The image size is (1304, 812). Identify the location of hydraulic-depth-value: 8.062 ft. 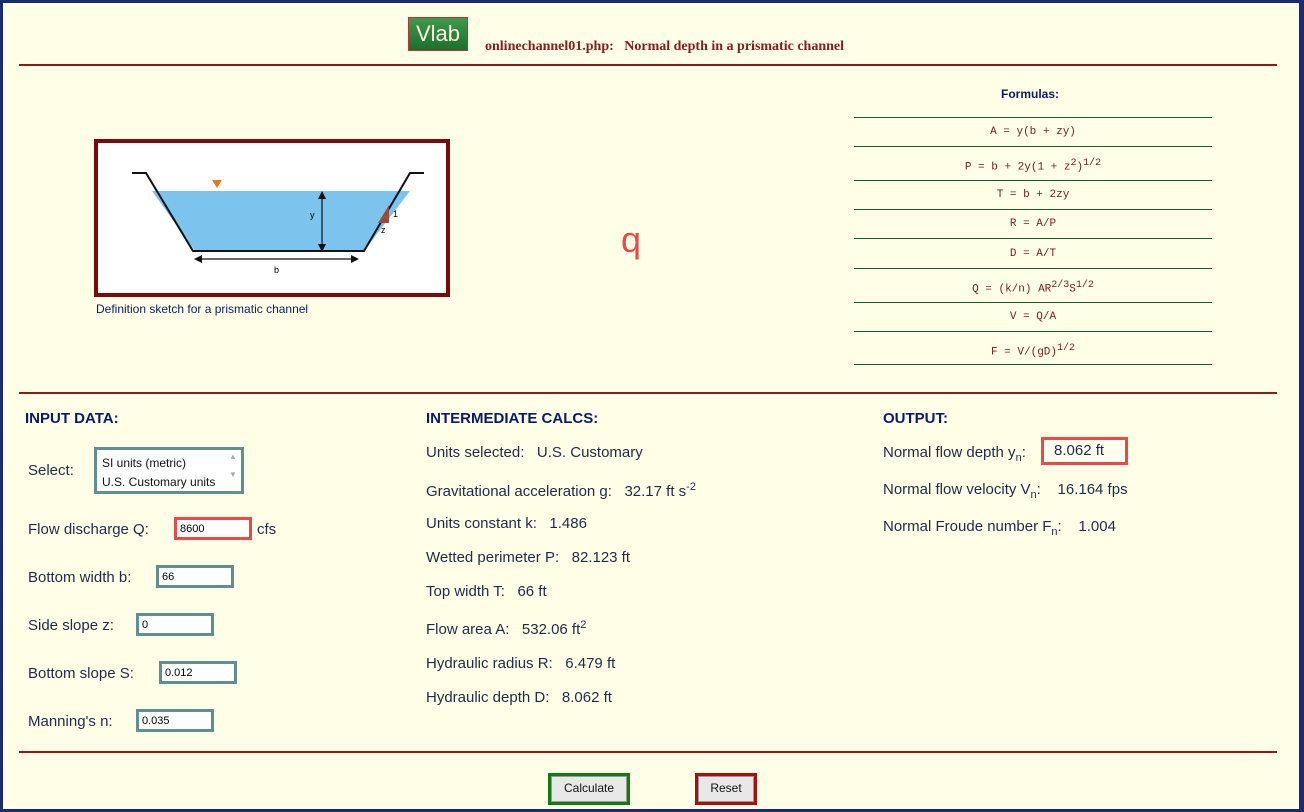
(586, 697).